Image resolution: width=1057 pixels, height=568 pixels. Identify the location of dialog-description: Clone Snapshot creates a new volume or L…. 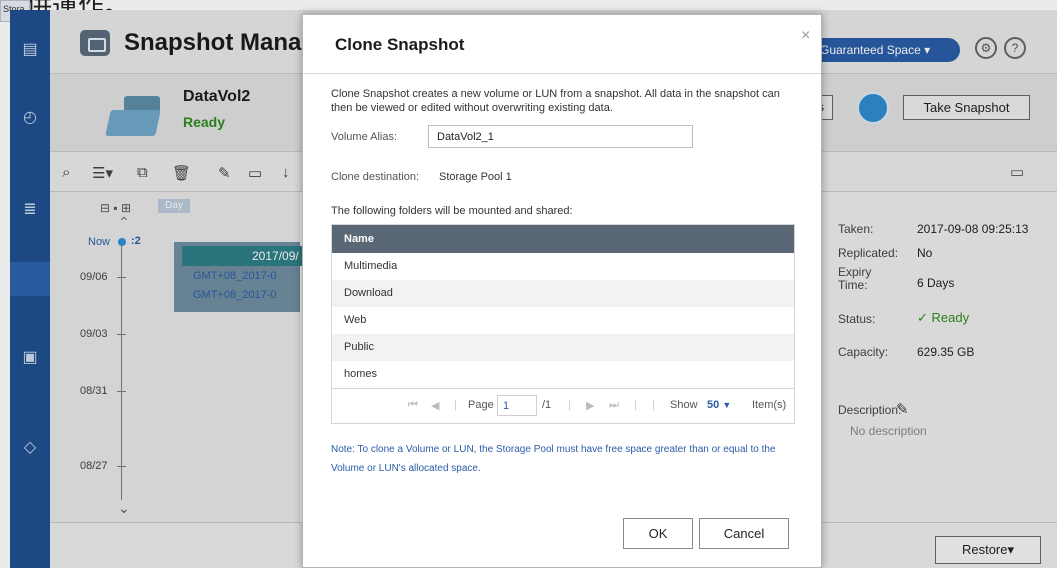
(555, 101).